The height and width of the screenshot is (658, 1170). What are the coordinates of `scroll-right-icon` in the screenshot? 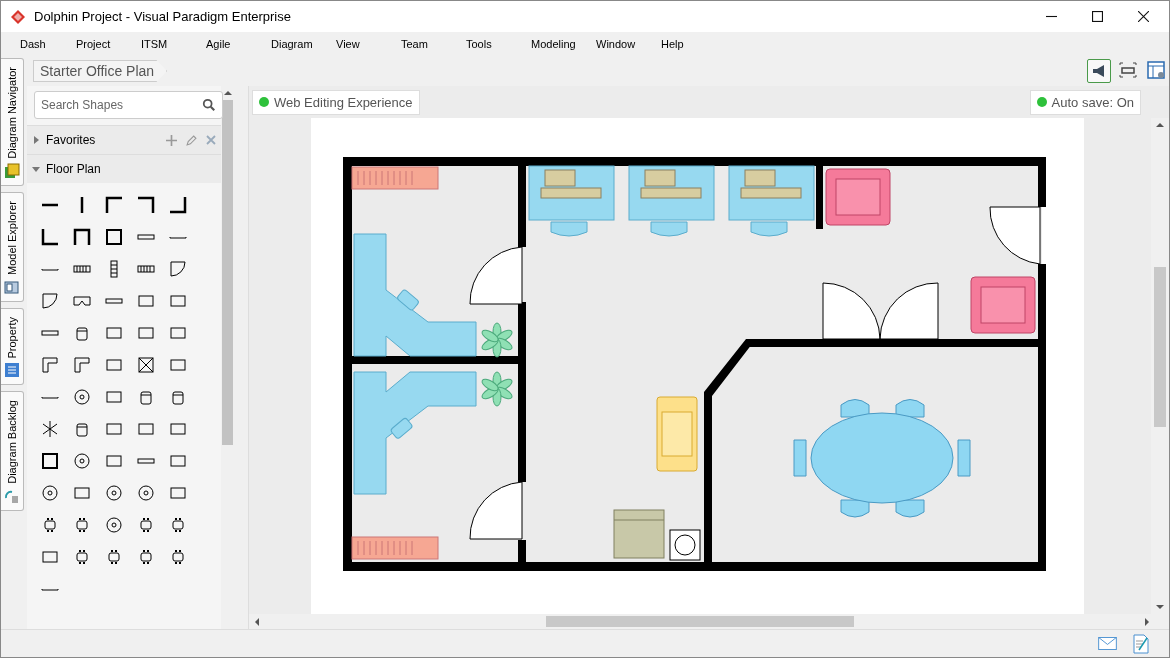 It's located at (1147, 621).